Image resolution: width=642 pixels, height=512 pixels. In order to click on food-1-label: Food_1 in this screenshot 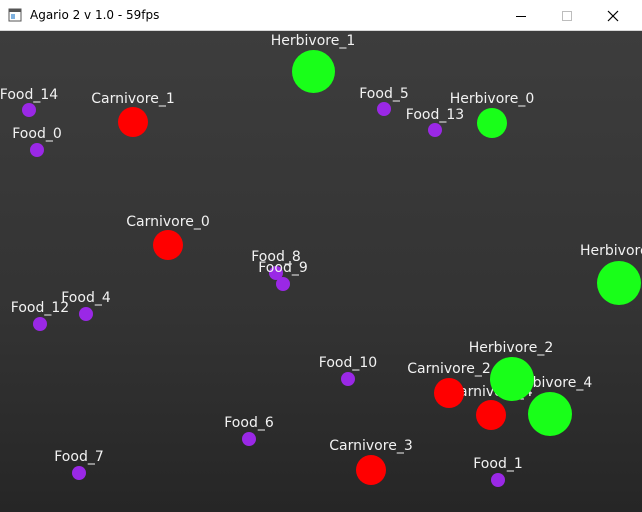, I will do `click(498, 464)`.